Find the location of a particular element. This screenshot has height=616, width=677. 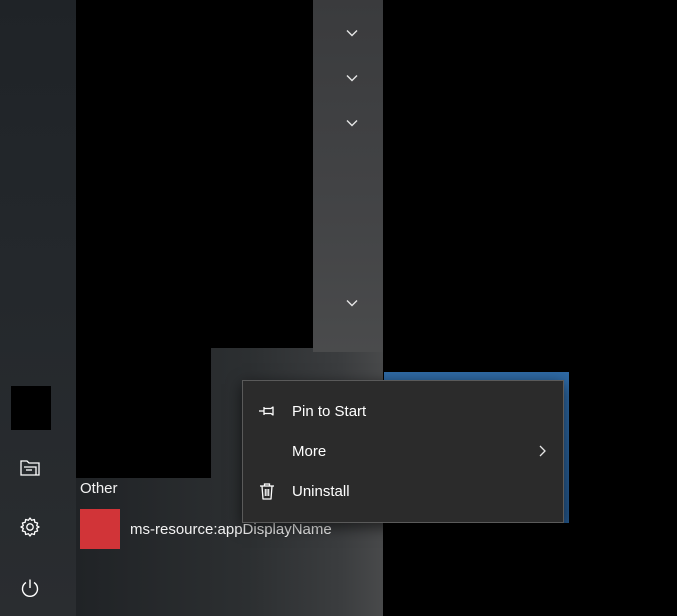

redacted-block is located at coordinates (143, 413).